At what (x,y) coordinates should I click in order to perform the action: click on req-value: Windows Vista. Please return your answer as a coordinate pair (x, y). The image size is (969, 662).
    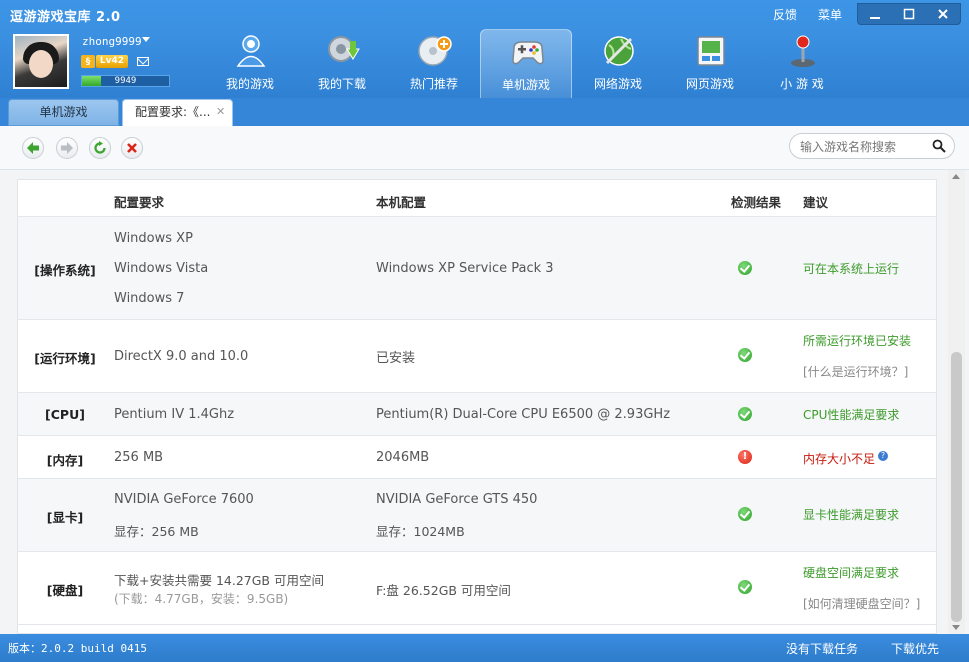
    Looking at the image, I should click on (161, 268).